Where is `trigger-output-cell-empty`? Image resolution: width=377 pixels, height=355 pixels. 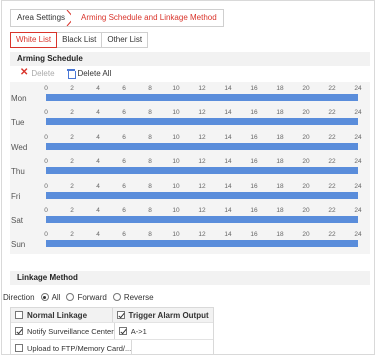 trigger-output-cell-empty is located at coordinates (172, 347).